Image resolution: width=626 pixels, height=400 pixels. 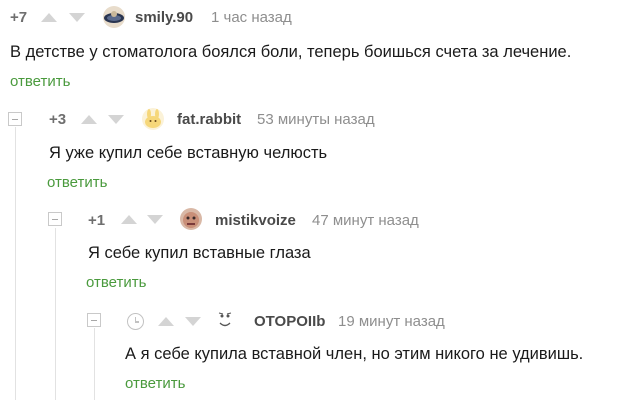 What do you see at coordinates (188, 153) in the screenshot?
I see `comment-text: Я уже купил себе вставную челюсть` at bounding box center [188, 153].